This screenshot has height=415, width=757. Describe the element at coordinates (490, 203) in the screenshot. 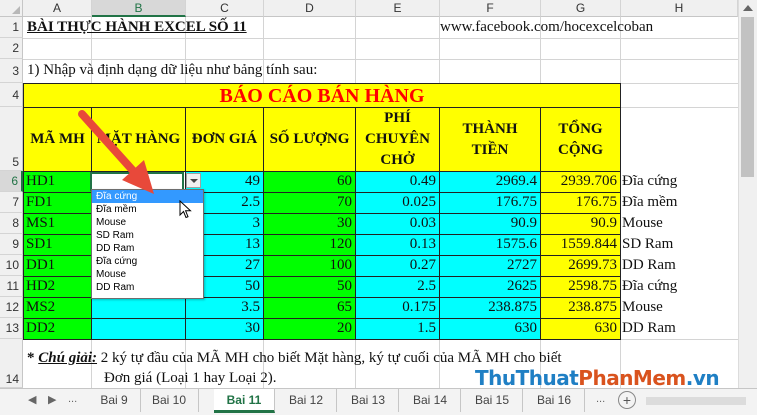

I see `cell-thanh-tien: 176.75` at that location.